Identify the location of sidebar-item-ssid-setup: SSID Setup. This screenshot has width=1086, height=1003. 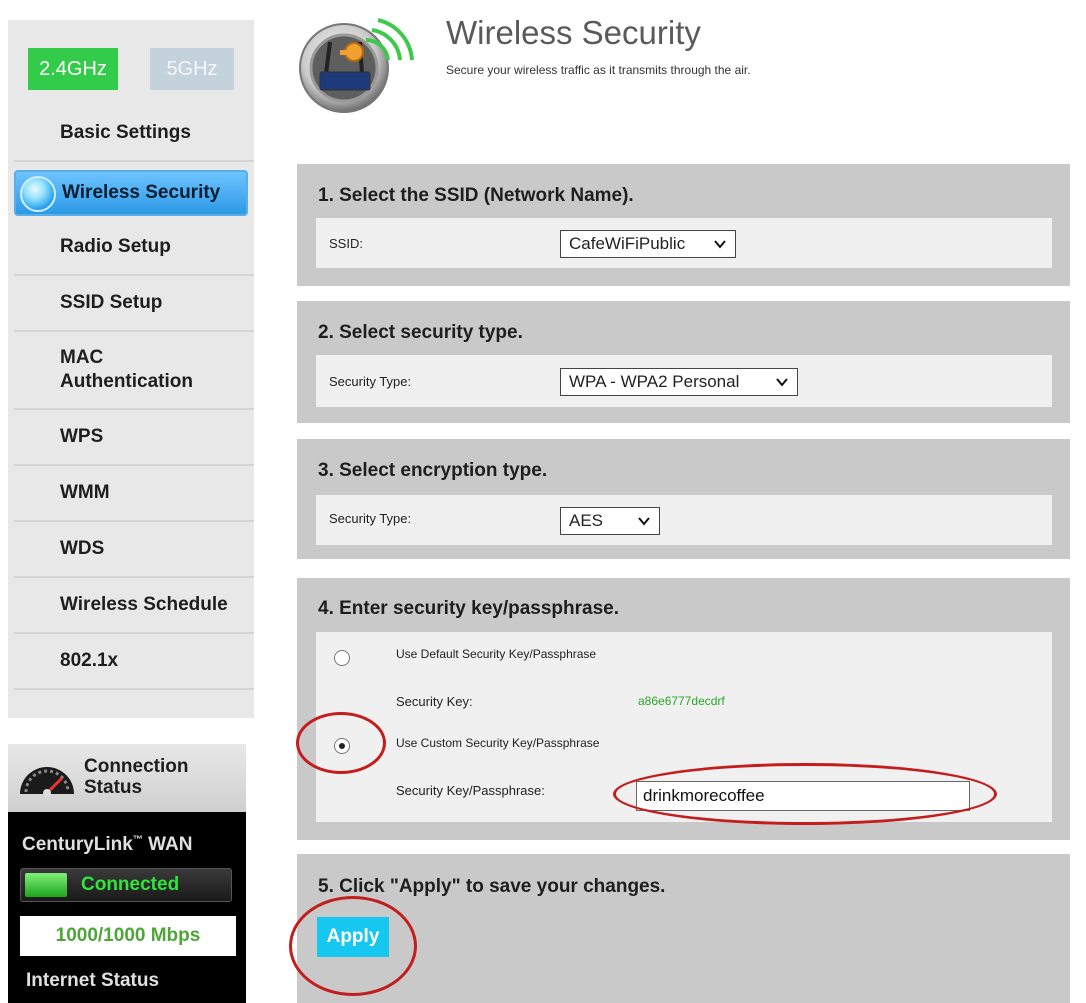
(134, 304).